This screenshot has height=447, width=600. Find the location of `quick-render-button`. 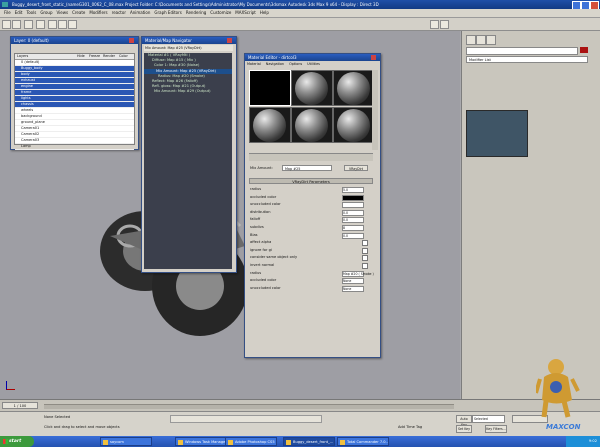

quick-render-button is located at coordinates (444, 24).